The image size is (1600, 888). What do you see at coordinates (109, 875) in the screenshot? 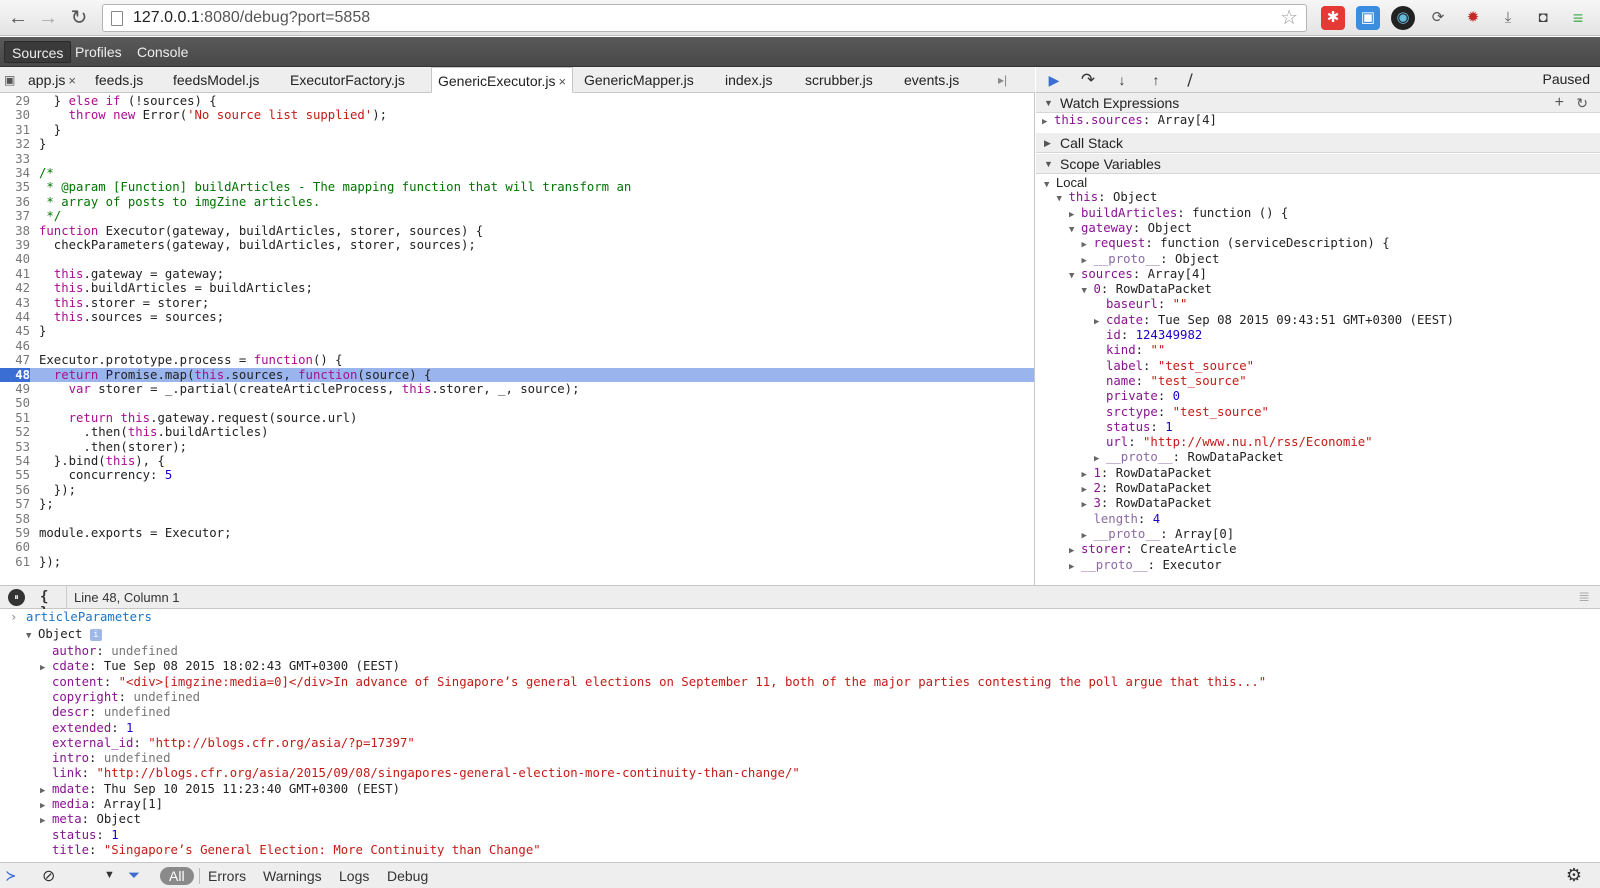
I see `context-dropdown-icon: ▼` at bounding box center [109, 875].